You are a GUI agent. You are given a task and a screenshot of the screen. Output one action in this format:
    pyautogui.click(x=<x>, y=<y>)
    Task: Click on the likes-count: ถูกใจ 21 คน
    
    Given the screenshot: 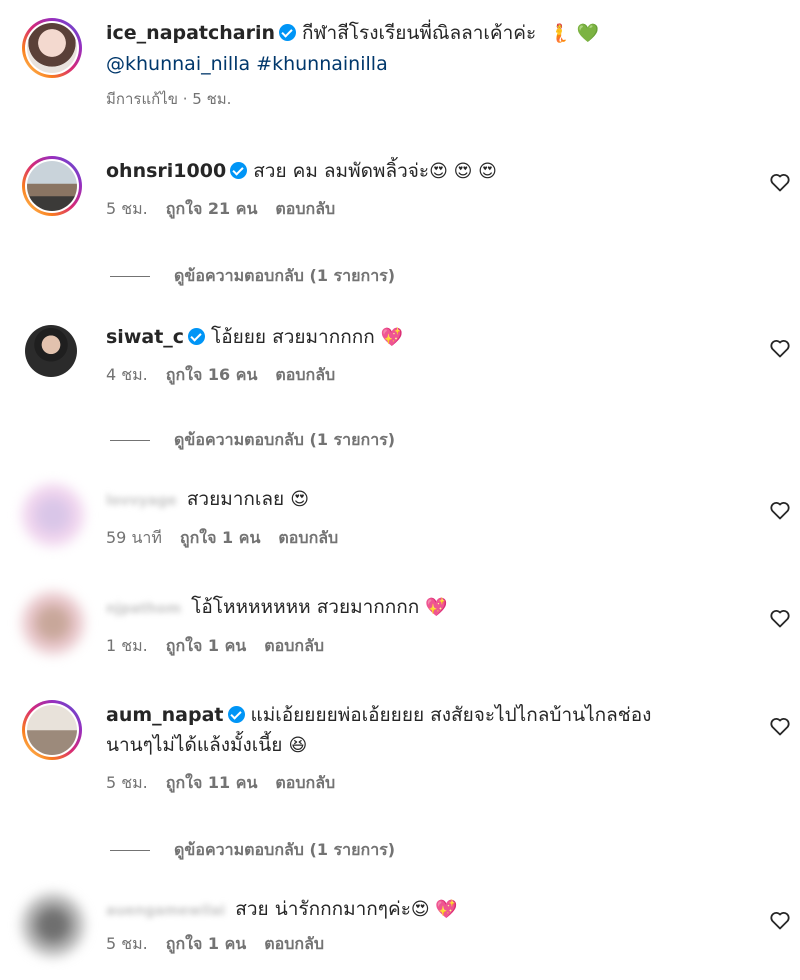 What is the action you would take?
    pyautogui.click(x=212, y=208)
    